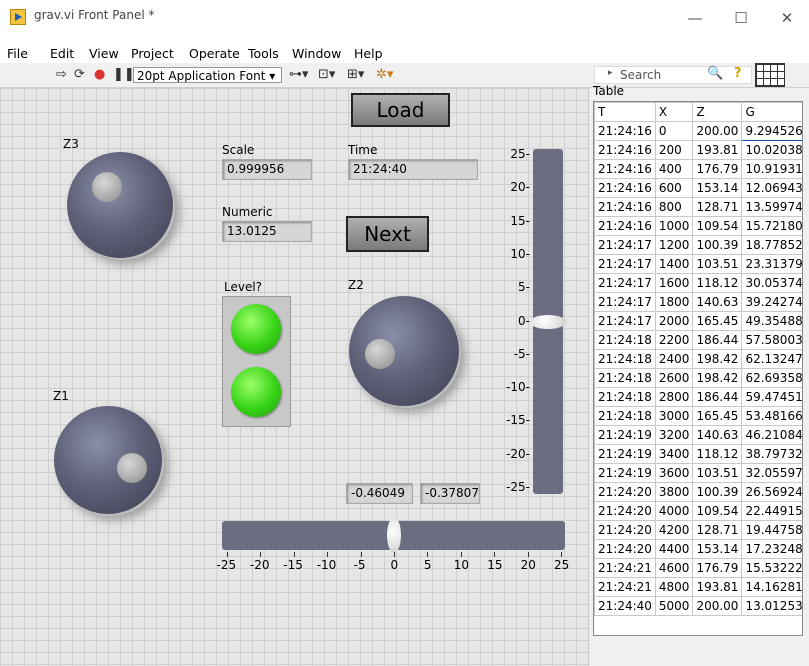  Describe the element at coordinates (625, 435) in the screenshot. I see `table-cell: 21:24:19` at that location.